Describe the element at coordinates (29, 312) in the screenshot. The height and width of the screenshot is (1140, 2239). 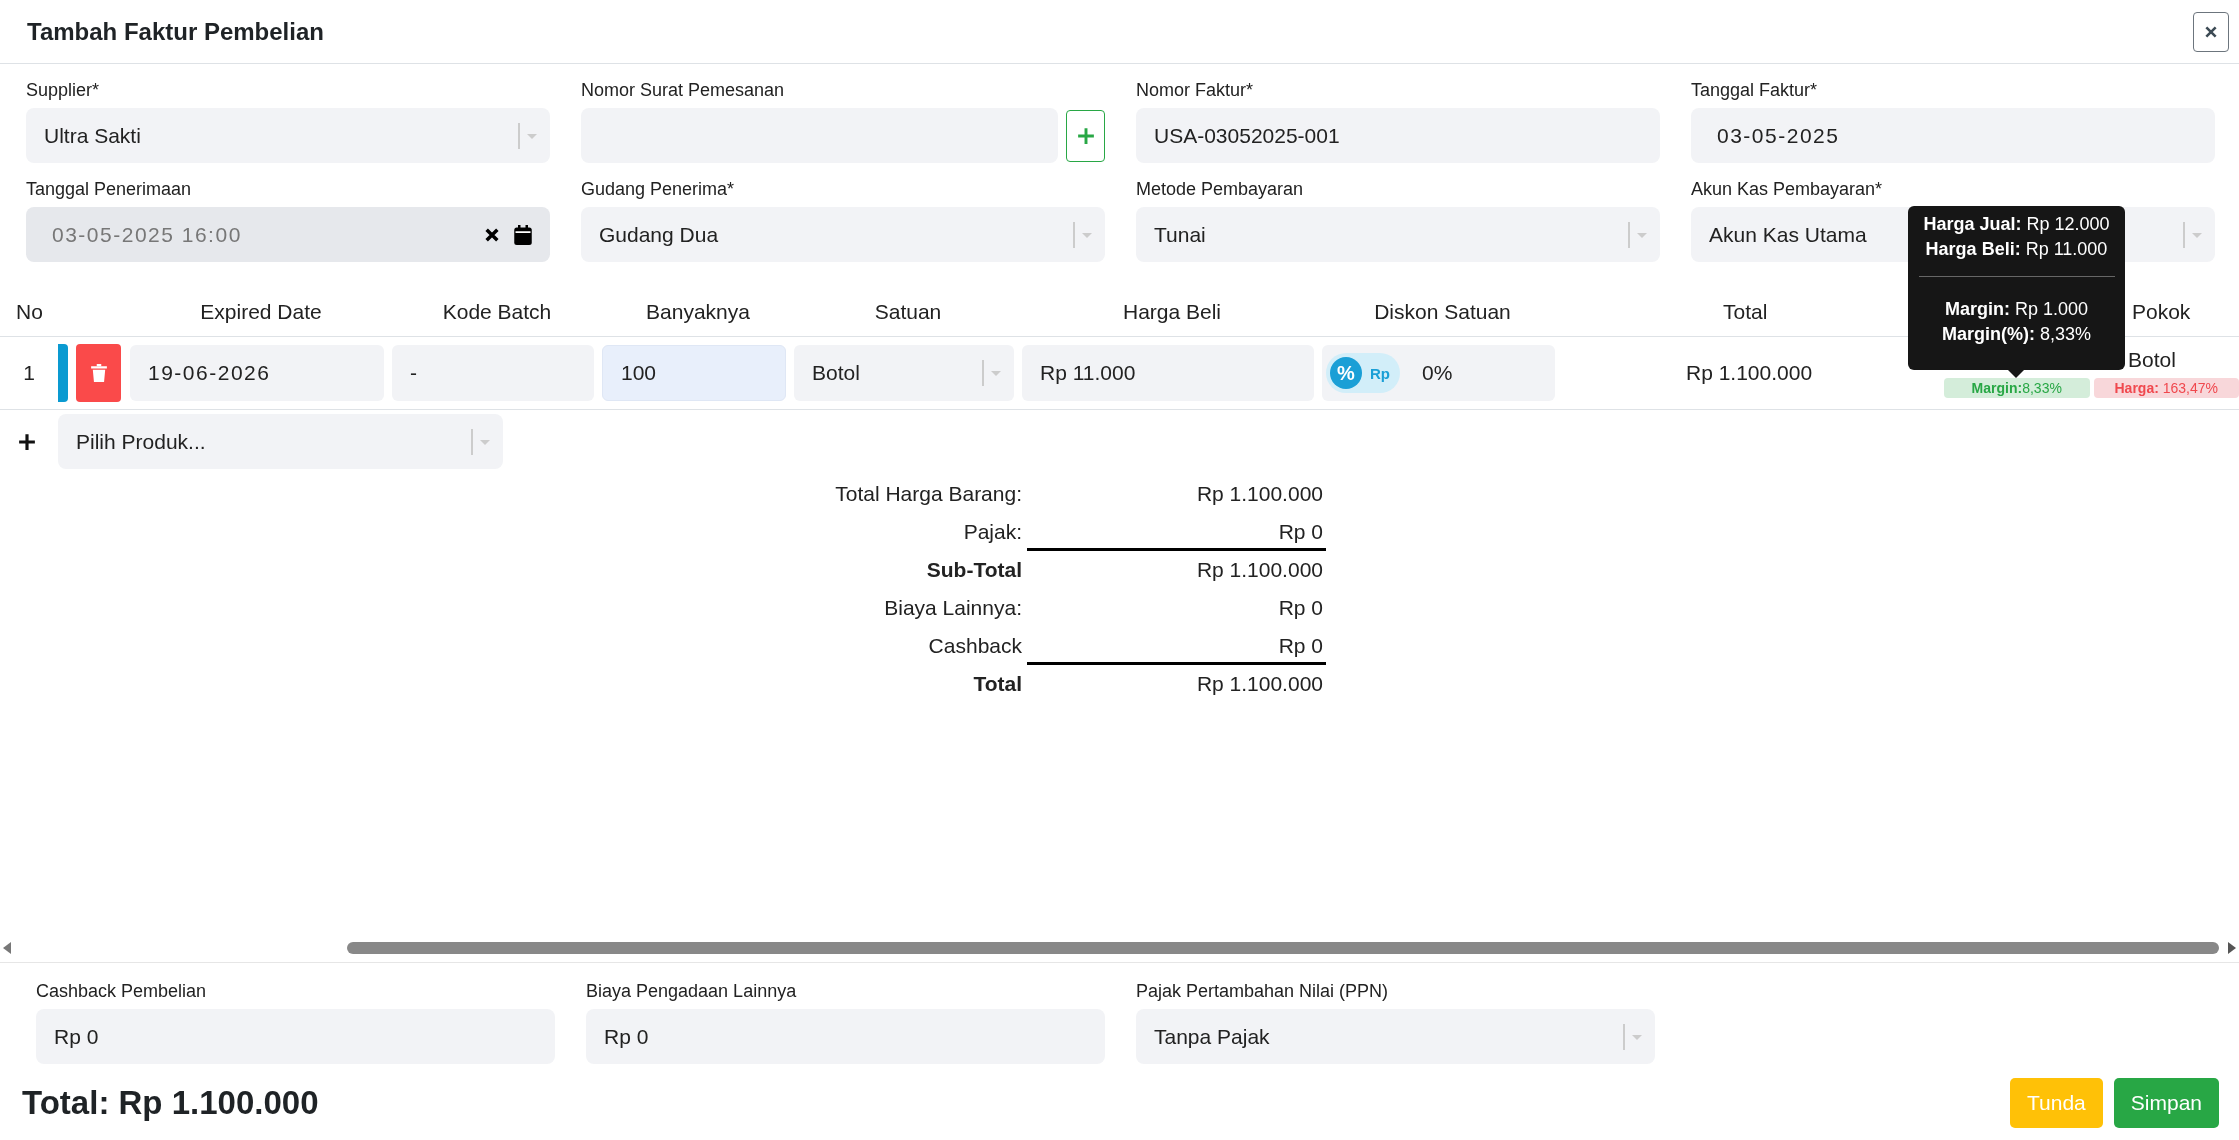
I see `column-header: No` at that location.